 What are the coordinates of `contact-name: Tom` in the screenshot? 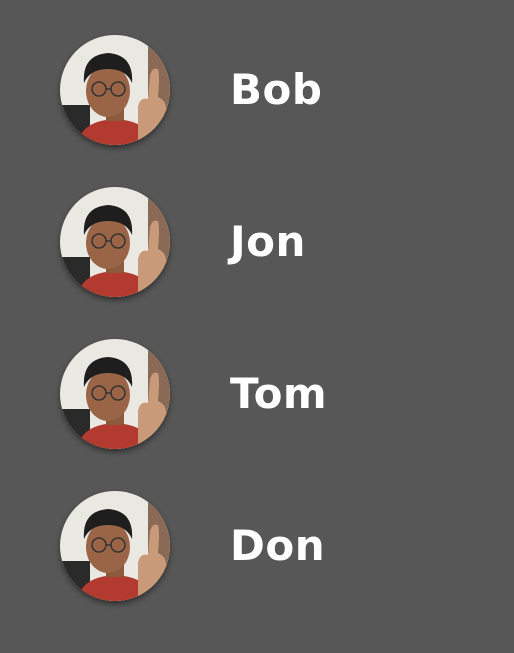 It's located at (278, 394).